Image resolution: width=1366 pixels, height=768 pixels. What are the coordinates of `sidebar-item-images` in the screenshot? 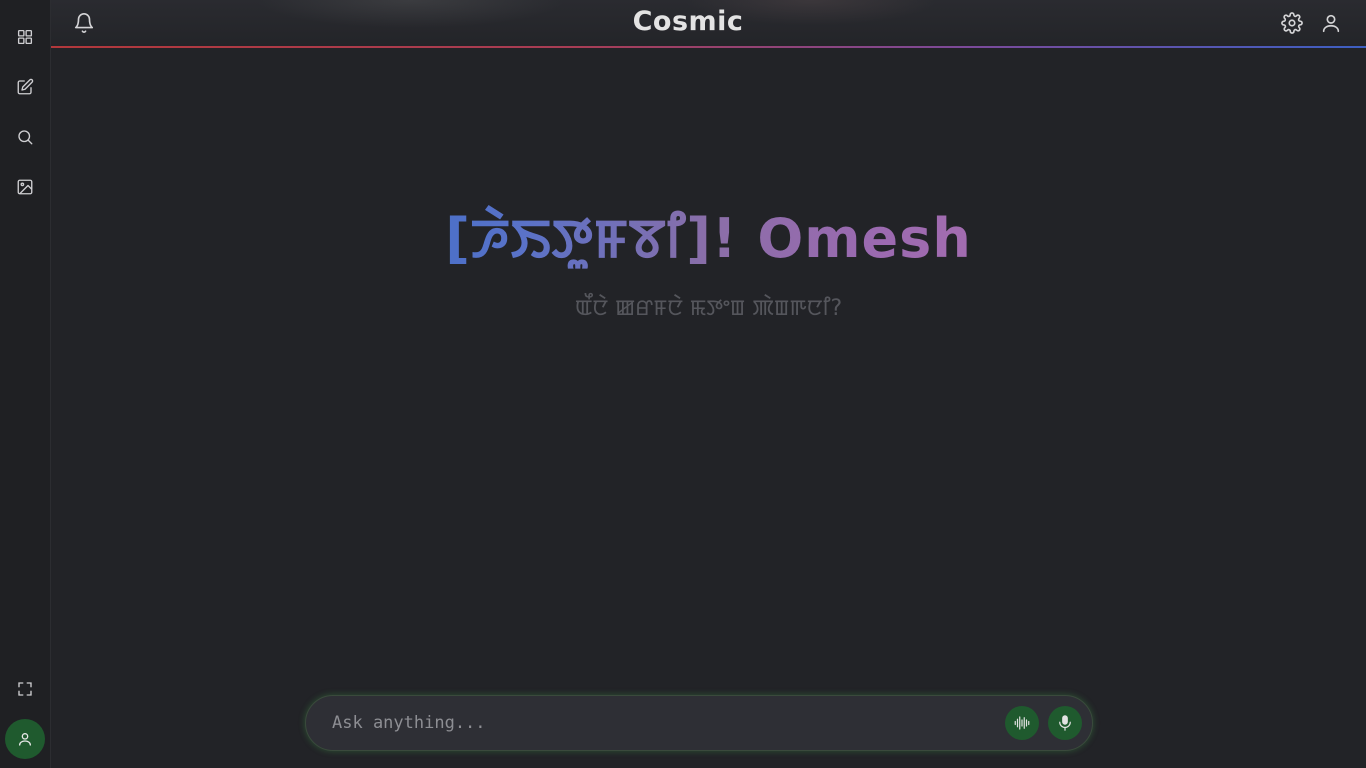 It's located at (25, 187).